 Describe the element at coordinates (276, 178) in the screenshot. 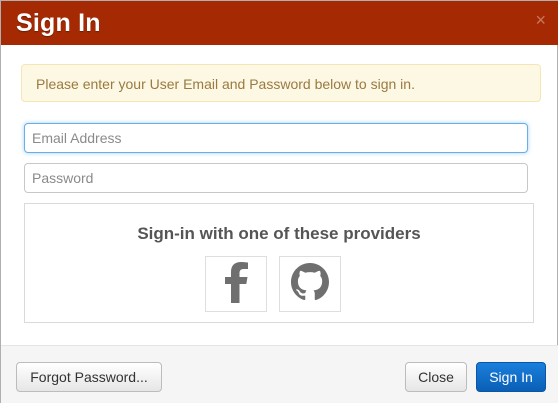

I see `password-field` at that location.